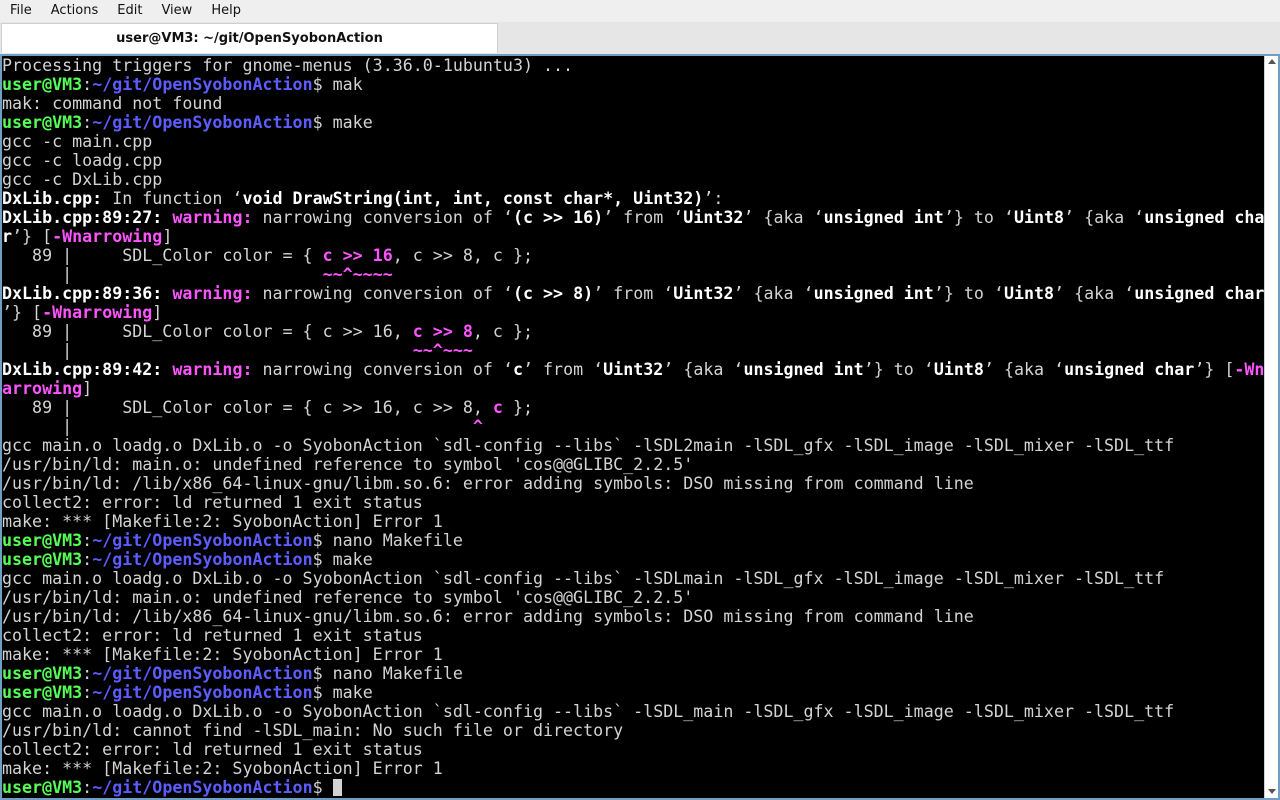  I want to click on terminal-text: Uint32, so click(633, 369).